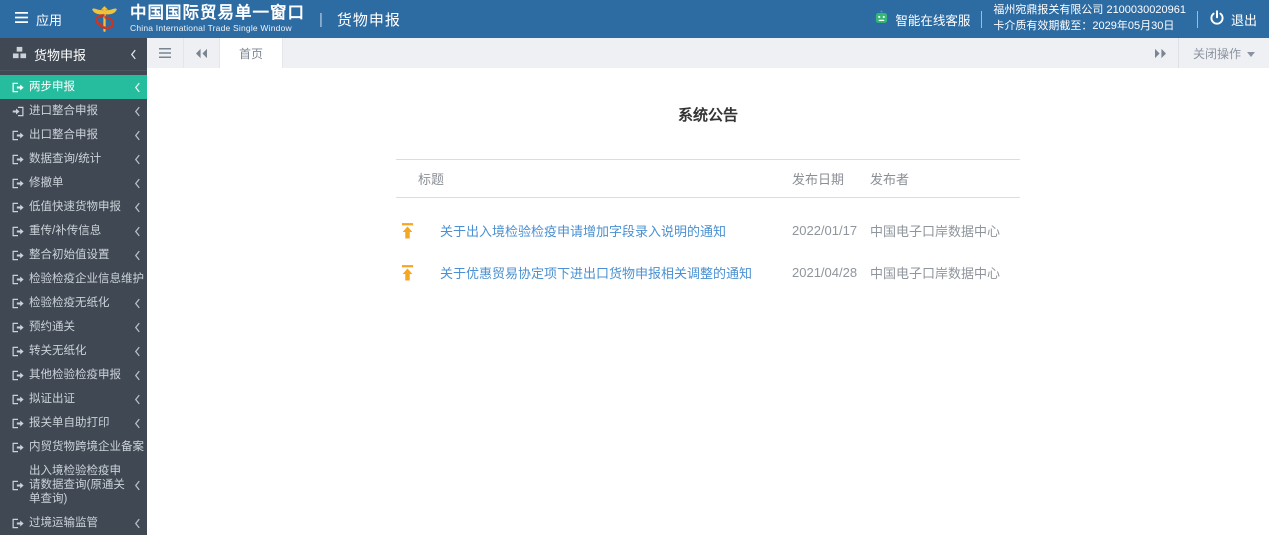  I want to click on online-service-button: 智能在线客服, so click(922, 19).